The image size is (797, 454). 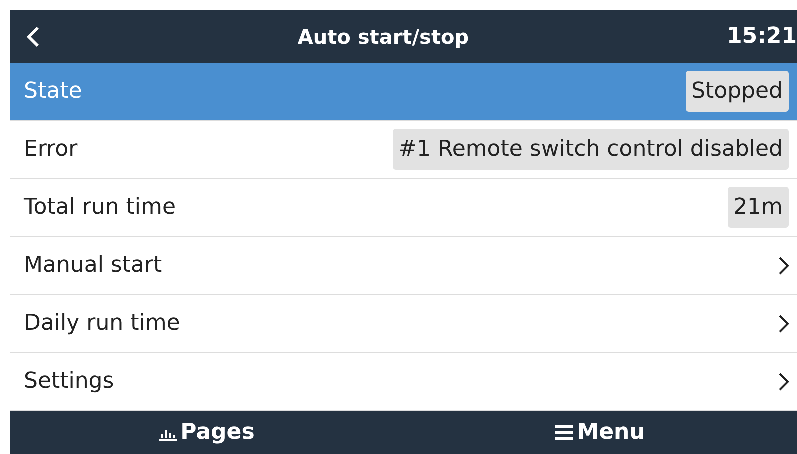 I want to click on menu-row: State Stopped, so click(x=403, y=92).